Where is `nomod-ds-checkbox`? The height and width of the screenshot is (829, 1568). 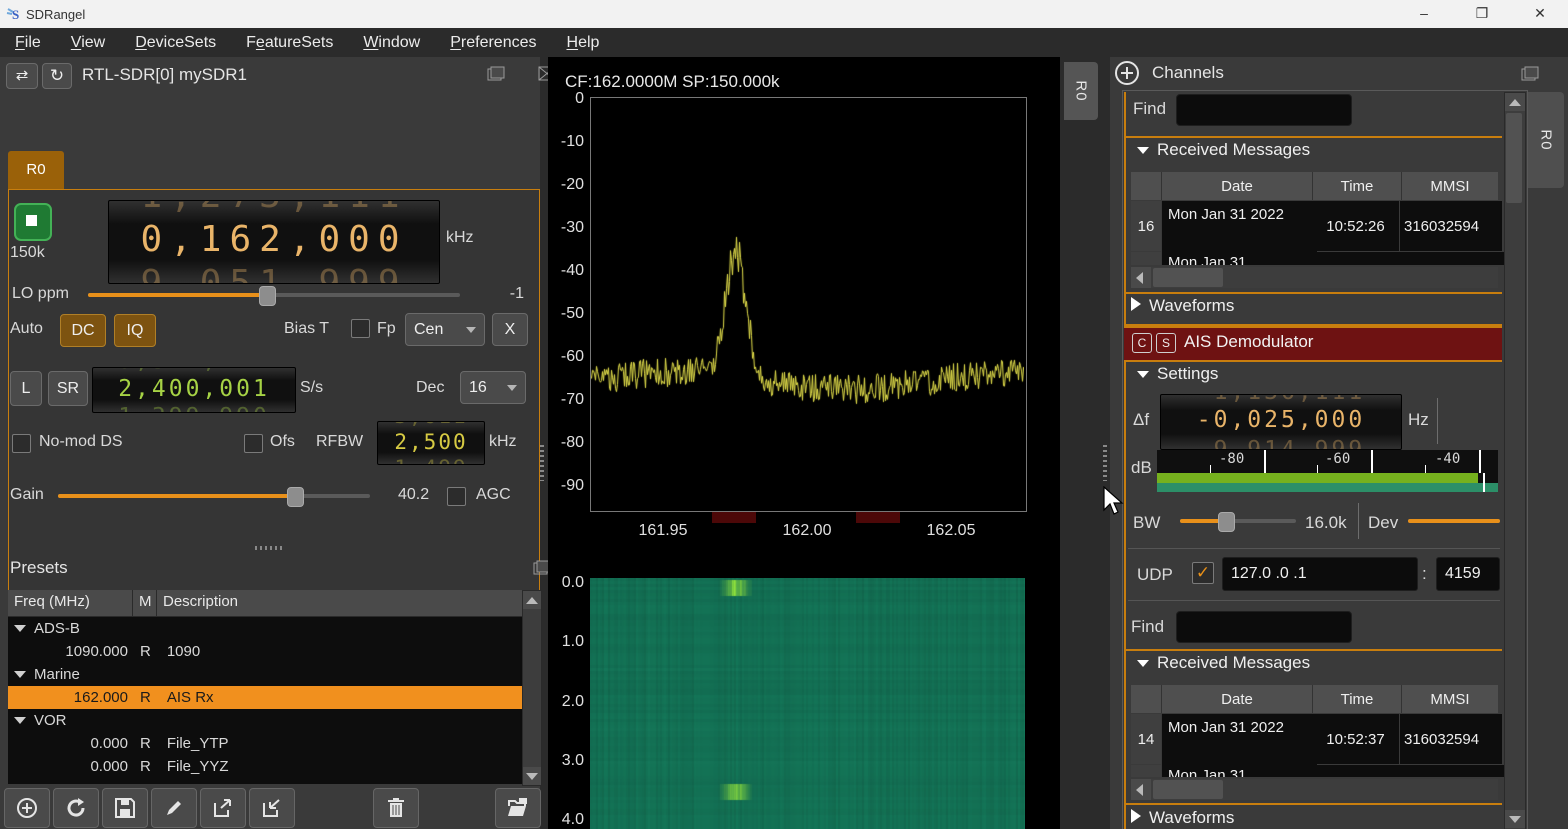 nomod-ds-checkbox is located at coordinates (21, 443).